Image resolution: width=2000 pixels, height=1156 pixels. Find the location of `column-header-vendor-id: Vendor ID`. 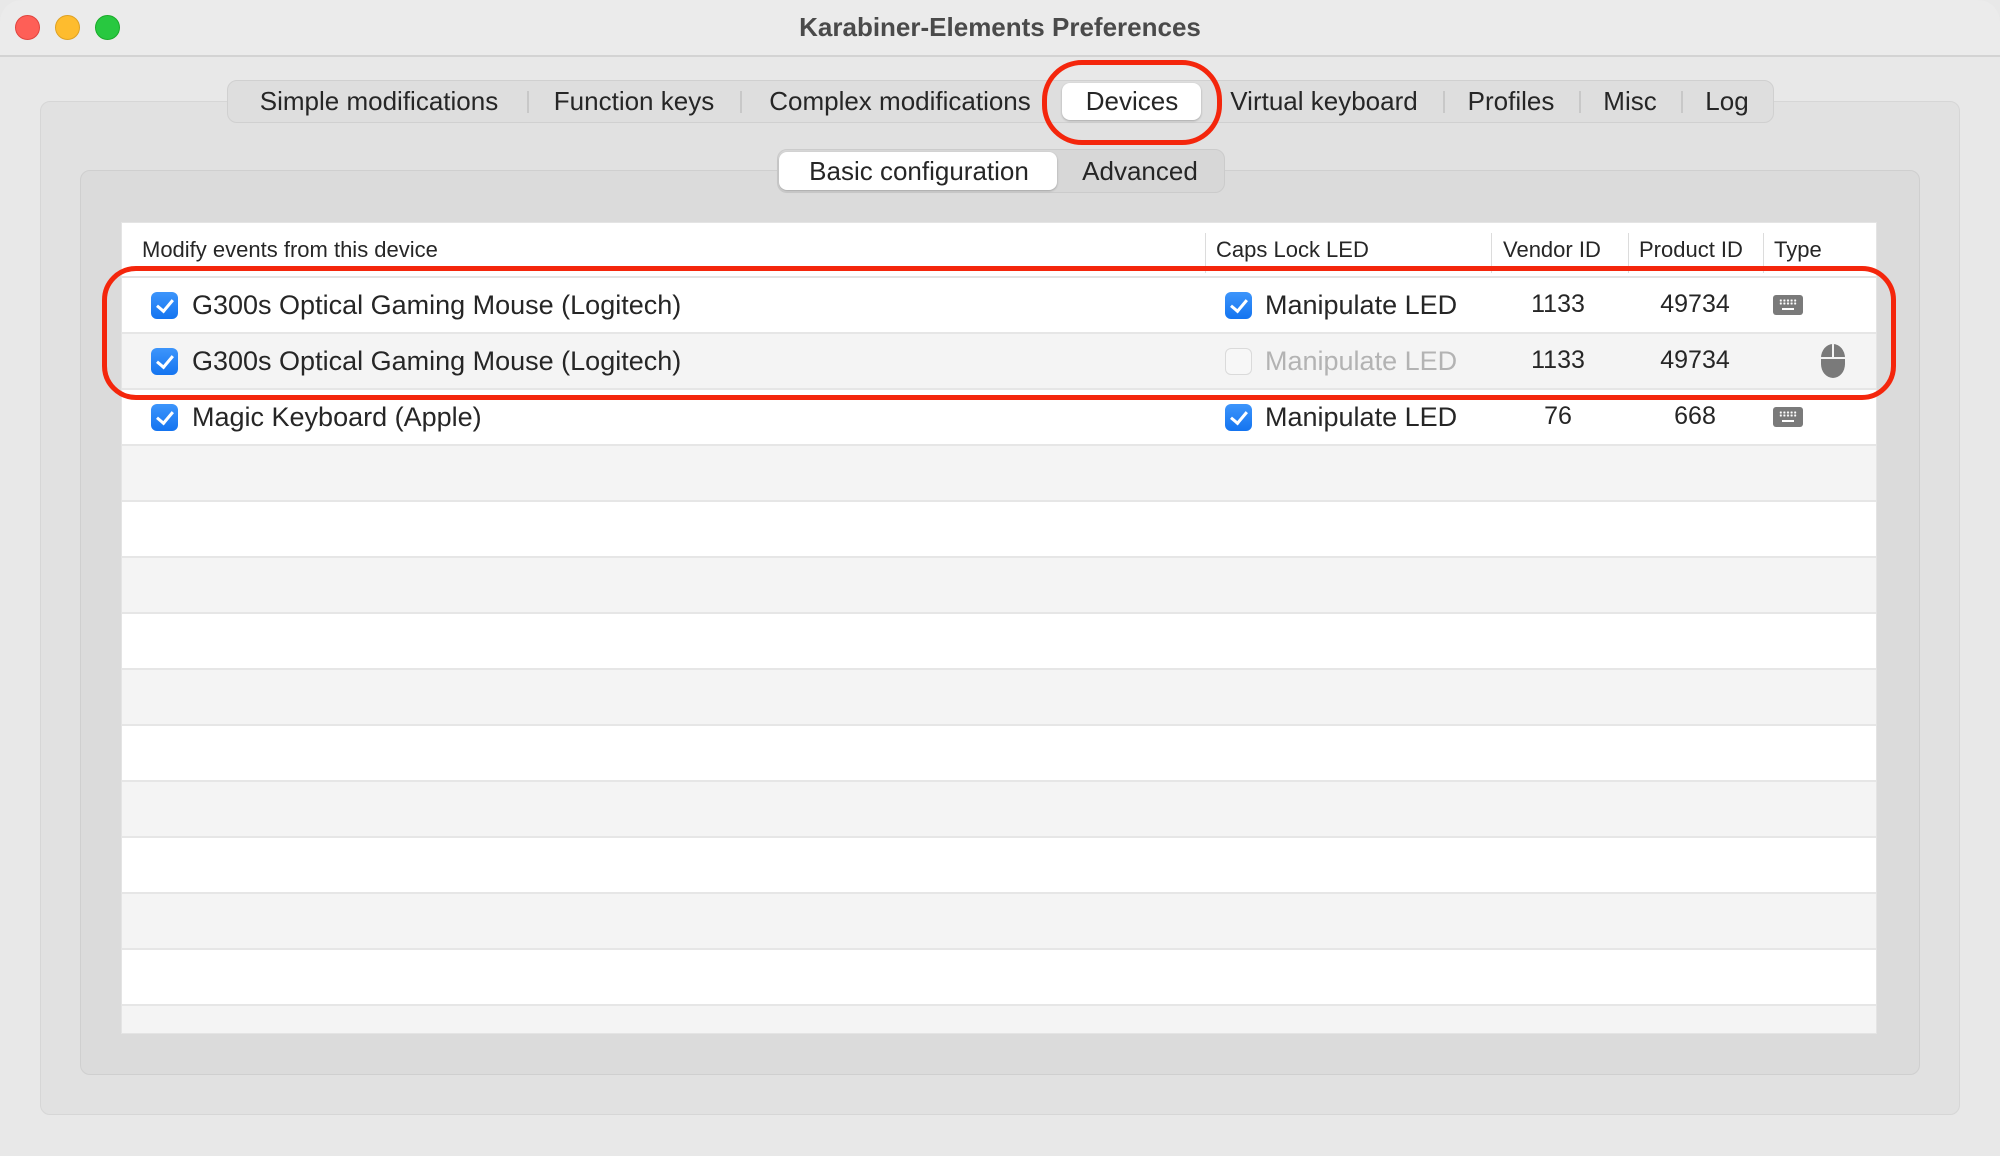

column-header-vendor-id: Vendor ID is located at coordinates (1552, 250).